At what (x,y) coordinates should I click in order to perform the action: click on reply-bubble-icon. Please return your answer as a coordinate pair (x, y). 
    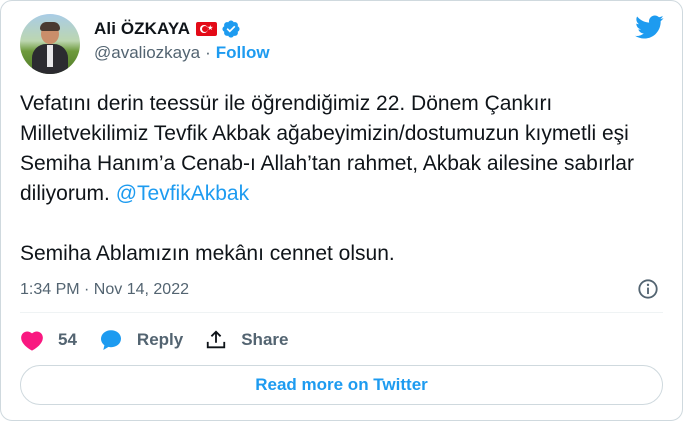
    Looking at the image, I should click on (110, 340).